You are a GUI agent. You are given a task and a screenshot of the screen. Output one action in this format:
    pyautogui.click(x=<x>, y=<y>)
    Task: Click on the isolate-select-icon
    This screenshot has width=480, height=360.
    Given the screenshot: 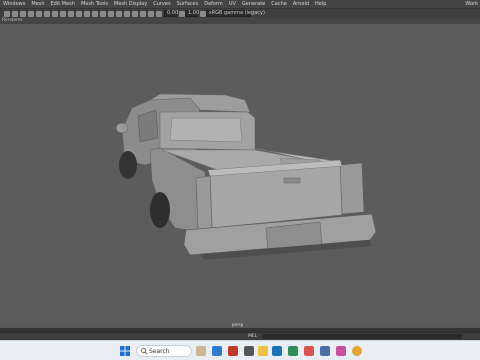 What is the action you would take?
    pyautogui.click(x=135, y=14)
    